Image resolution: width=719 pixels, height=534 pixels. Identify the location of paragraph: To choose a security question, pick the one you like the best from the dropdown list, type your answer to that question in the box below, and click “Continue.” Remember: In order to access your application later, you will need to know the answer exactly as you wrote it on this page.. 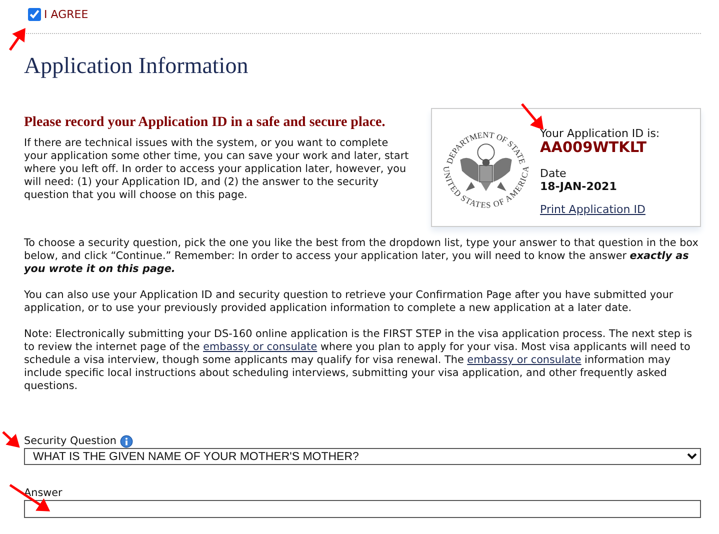
(362, 256).